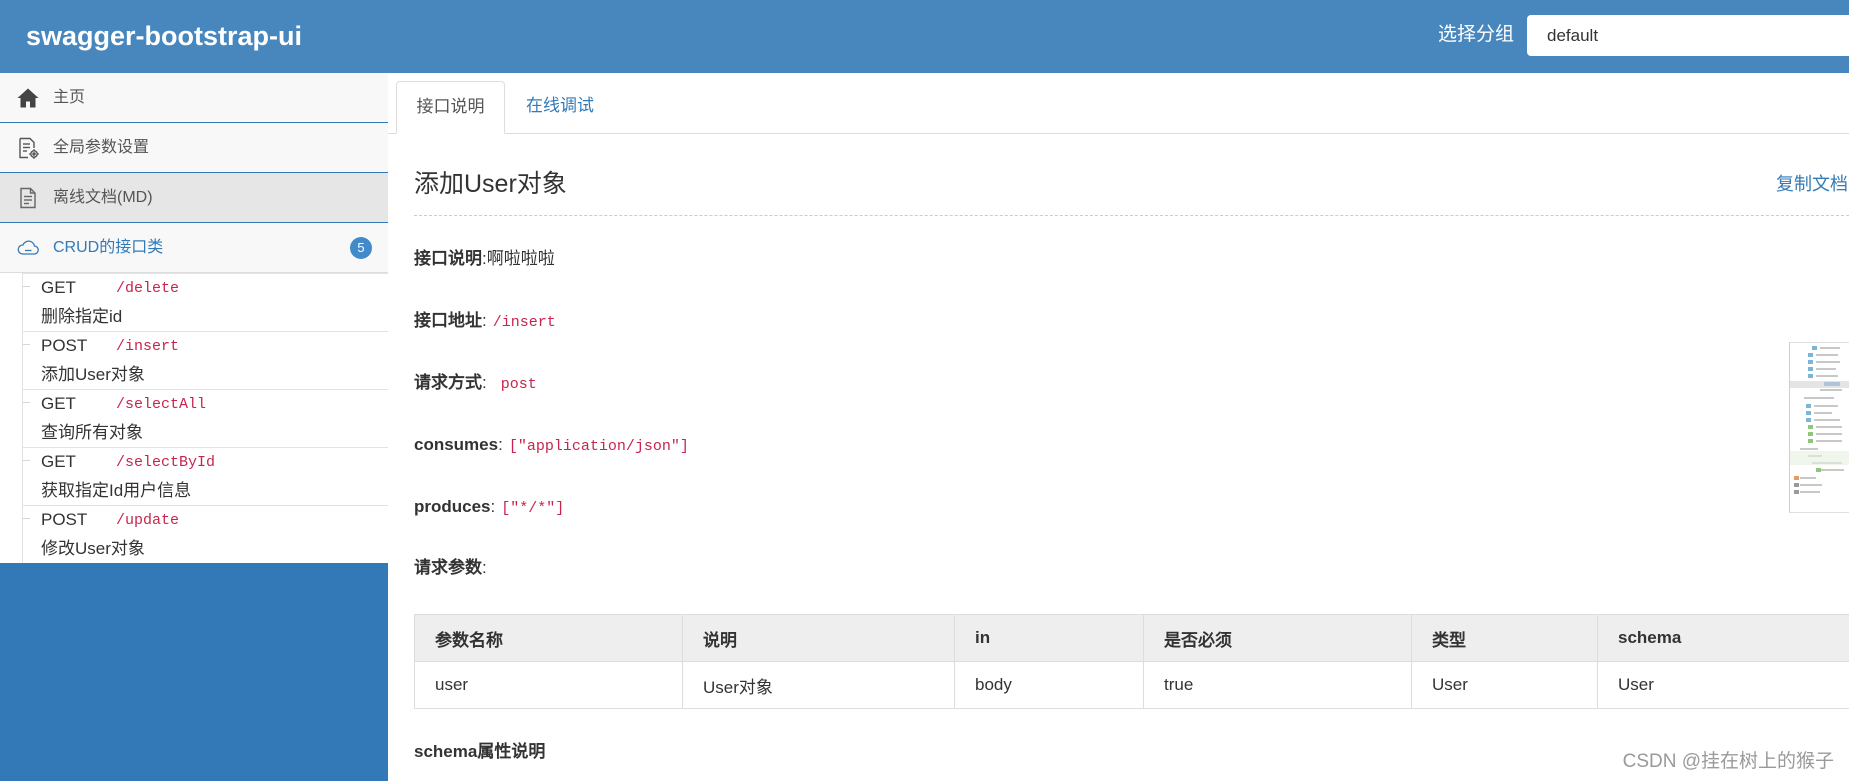  I want to click on field-request-params: 请求参数:, so click(450, 568).